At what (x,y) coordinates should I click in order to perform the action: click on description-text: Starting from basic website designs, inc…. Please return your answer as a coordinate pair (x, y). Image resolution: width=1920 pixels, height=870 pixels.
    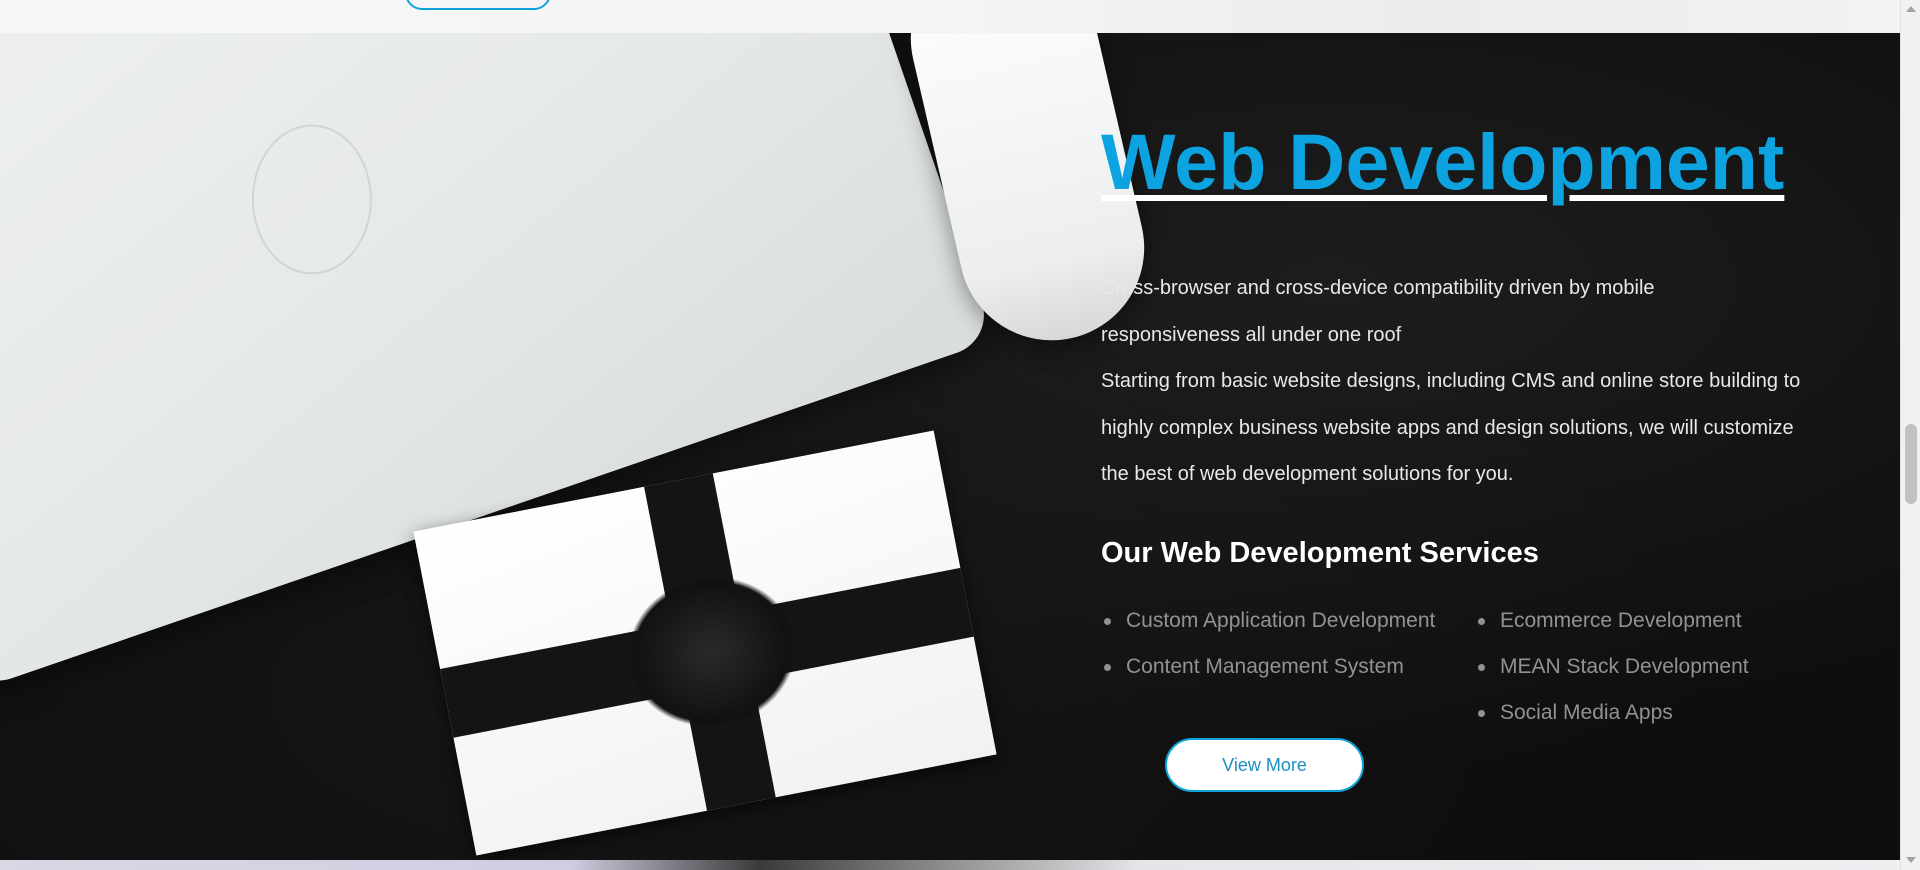
    Looking at the image, I should click on (1451, 427).